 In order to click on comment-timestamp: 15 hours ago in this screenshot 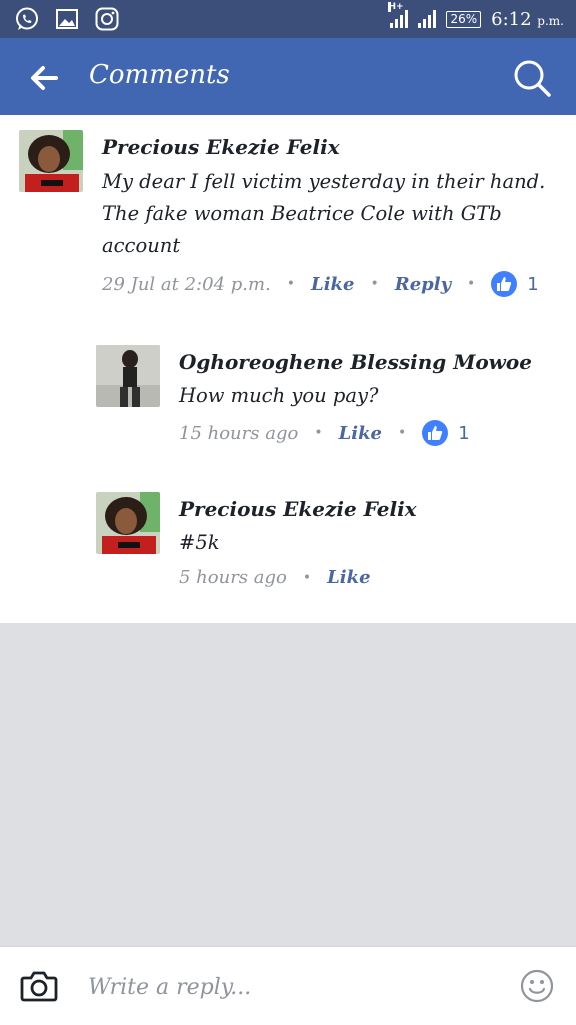, I will do `click(239, 433)`.